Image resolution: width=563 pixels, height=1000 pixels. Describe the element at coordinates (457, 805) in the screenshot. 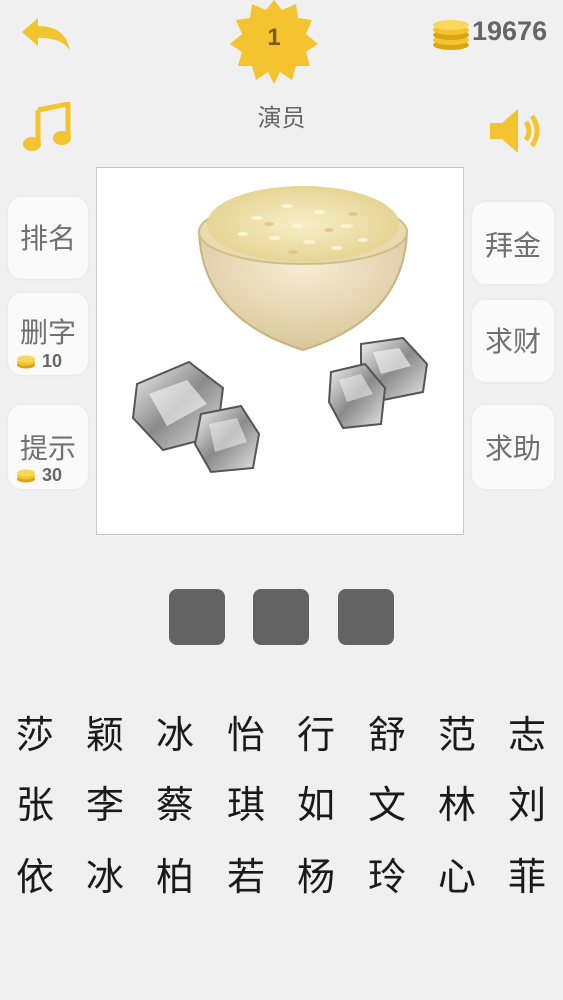

I see `candidate-char: 林` at that location.